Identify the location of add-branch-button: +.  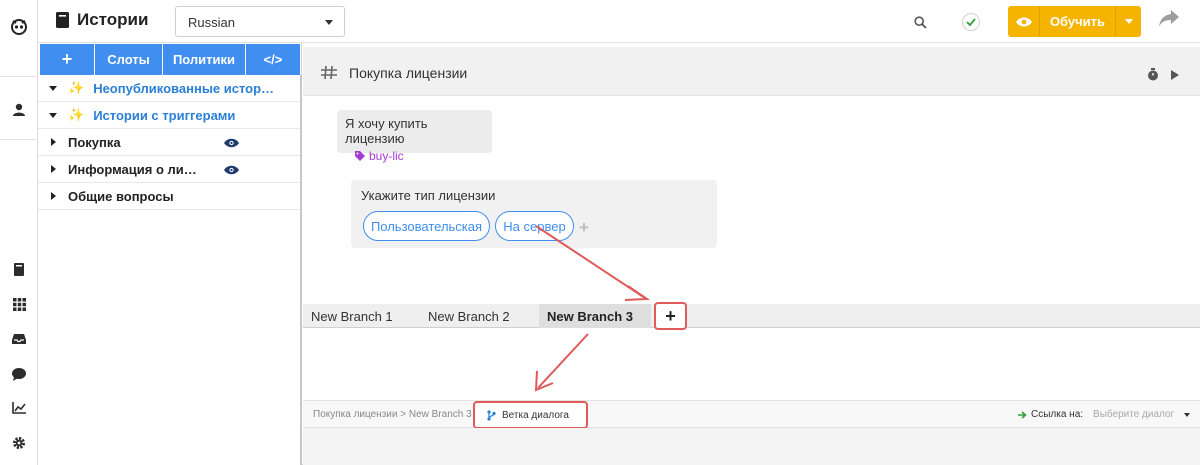
(670, 316).